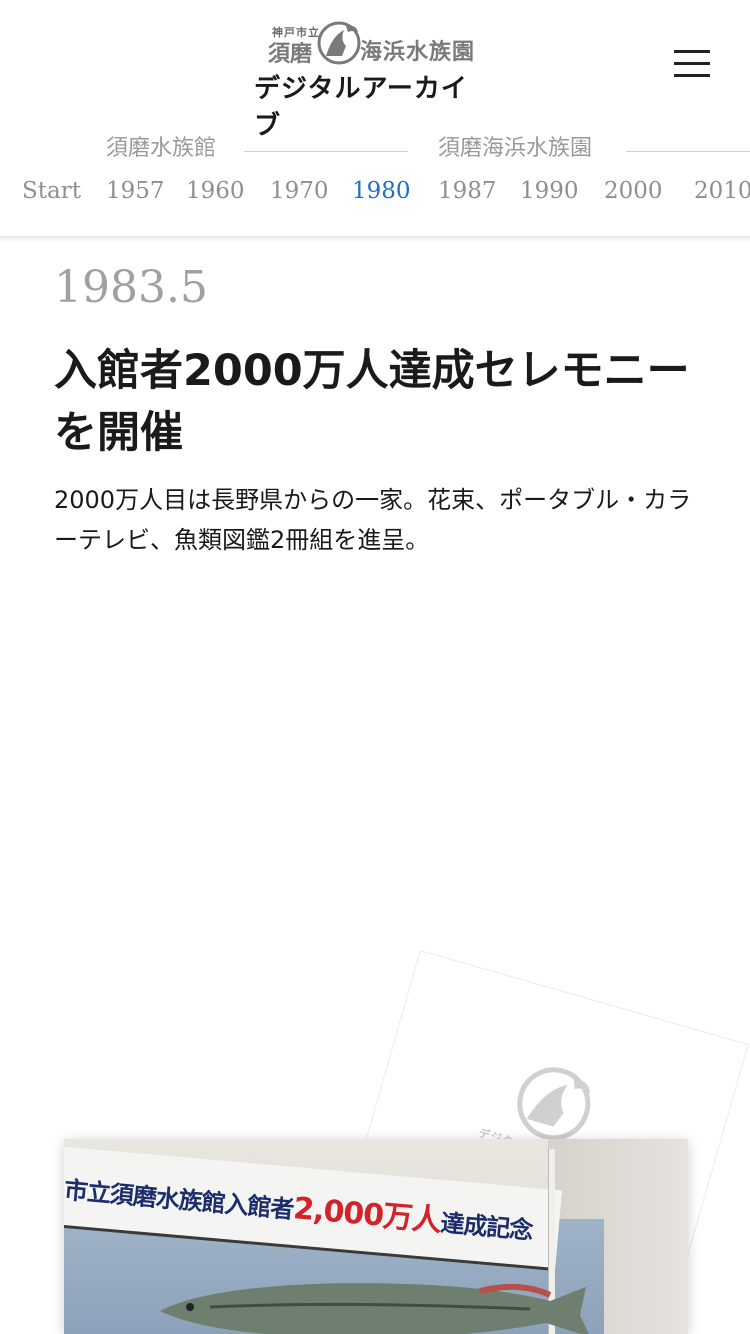 The width and height of the screenshot is (750, 1334). I want to click on site-logo: 神戸市立 須磨 海浜水族園 デジタルアーカイブ, so click(370, 79).